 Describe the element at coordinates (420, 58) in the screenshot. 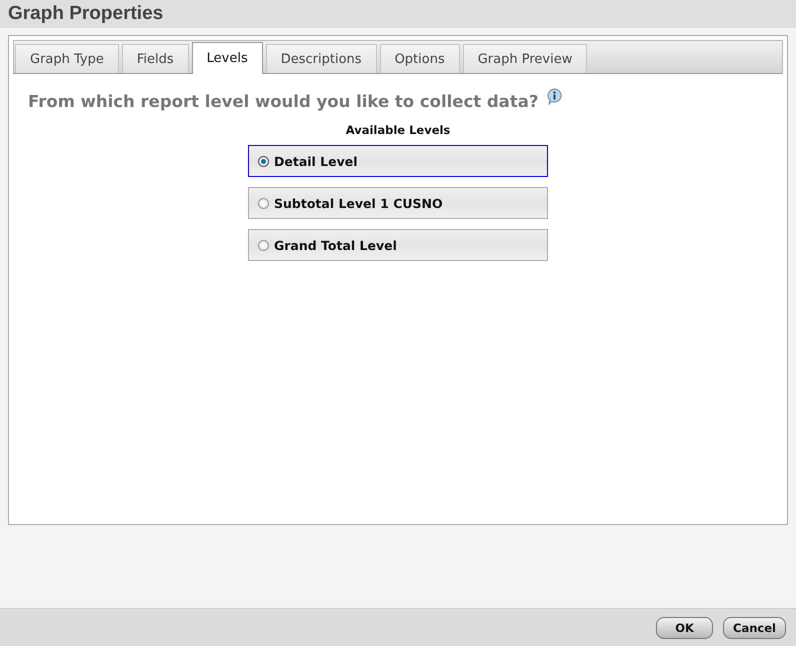

I see `tab: Options` at that location.